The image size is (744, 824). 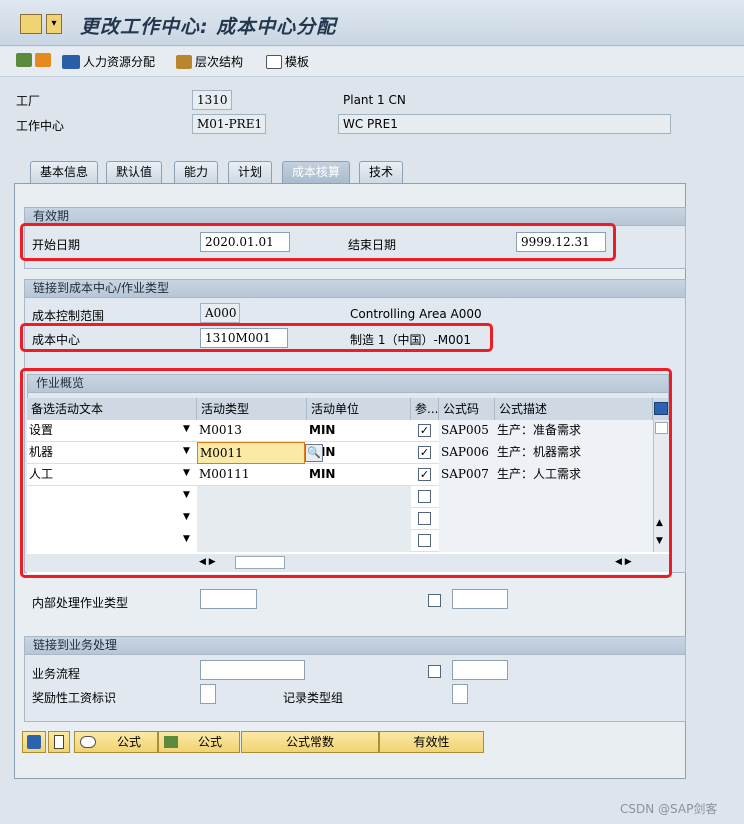 What do you see at coordinates (381, 172) in the screenshot?
I see `tab-technical-data: 技术` at bounding box center [381, 172].